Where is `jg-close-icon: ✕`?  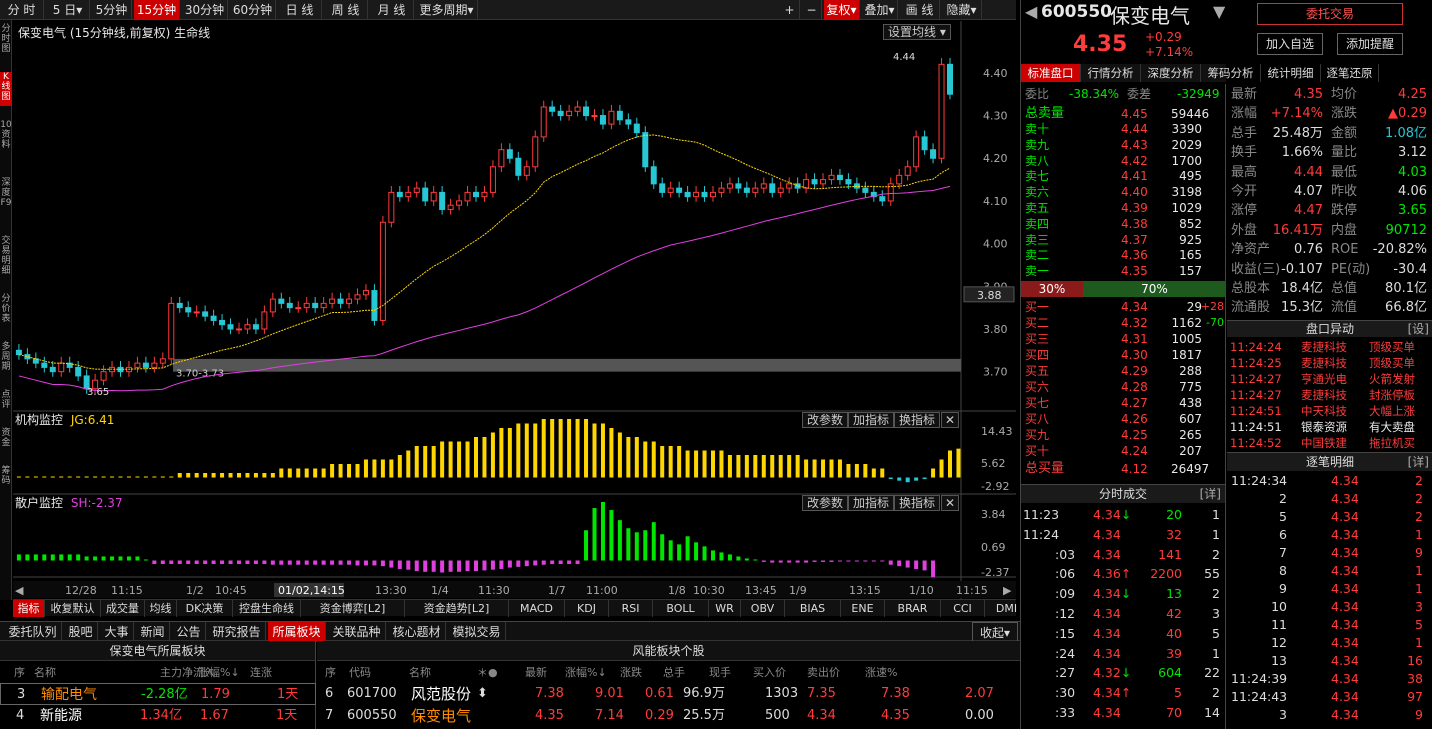 jg-close-icon: ✕ is located at coordinates (950, 420).